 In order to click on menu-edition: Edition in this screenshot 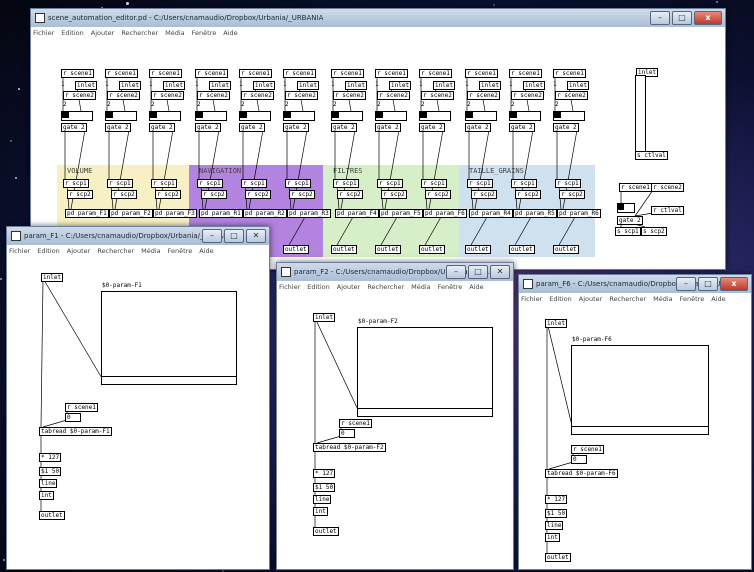, I will do `click(560, 299)`.